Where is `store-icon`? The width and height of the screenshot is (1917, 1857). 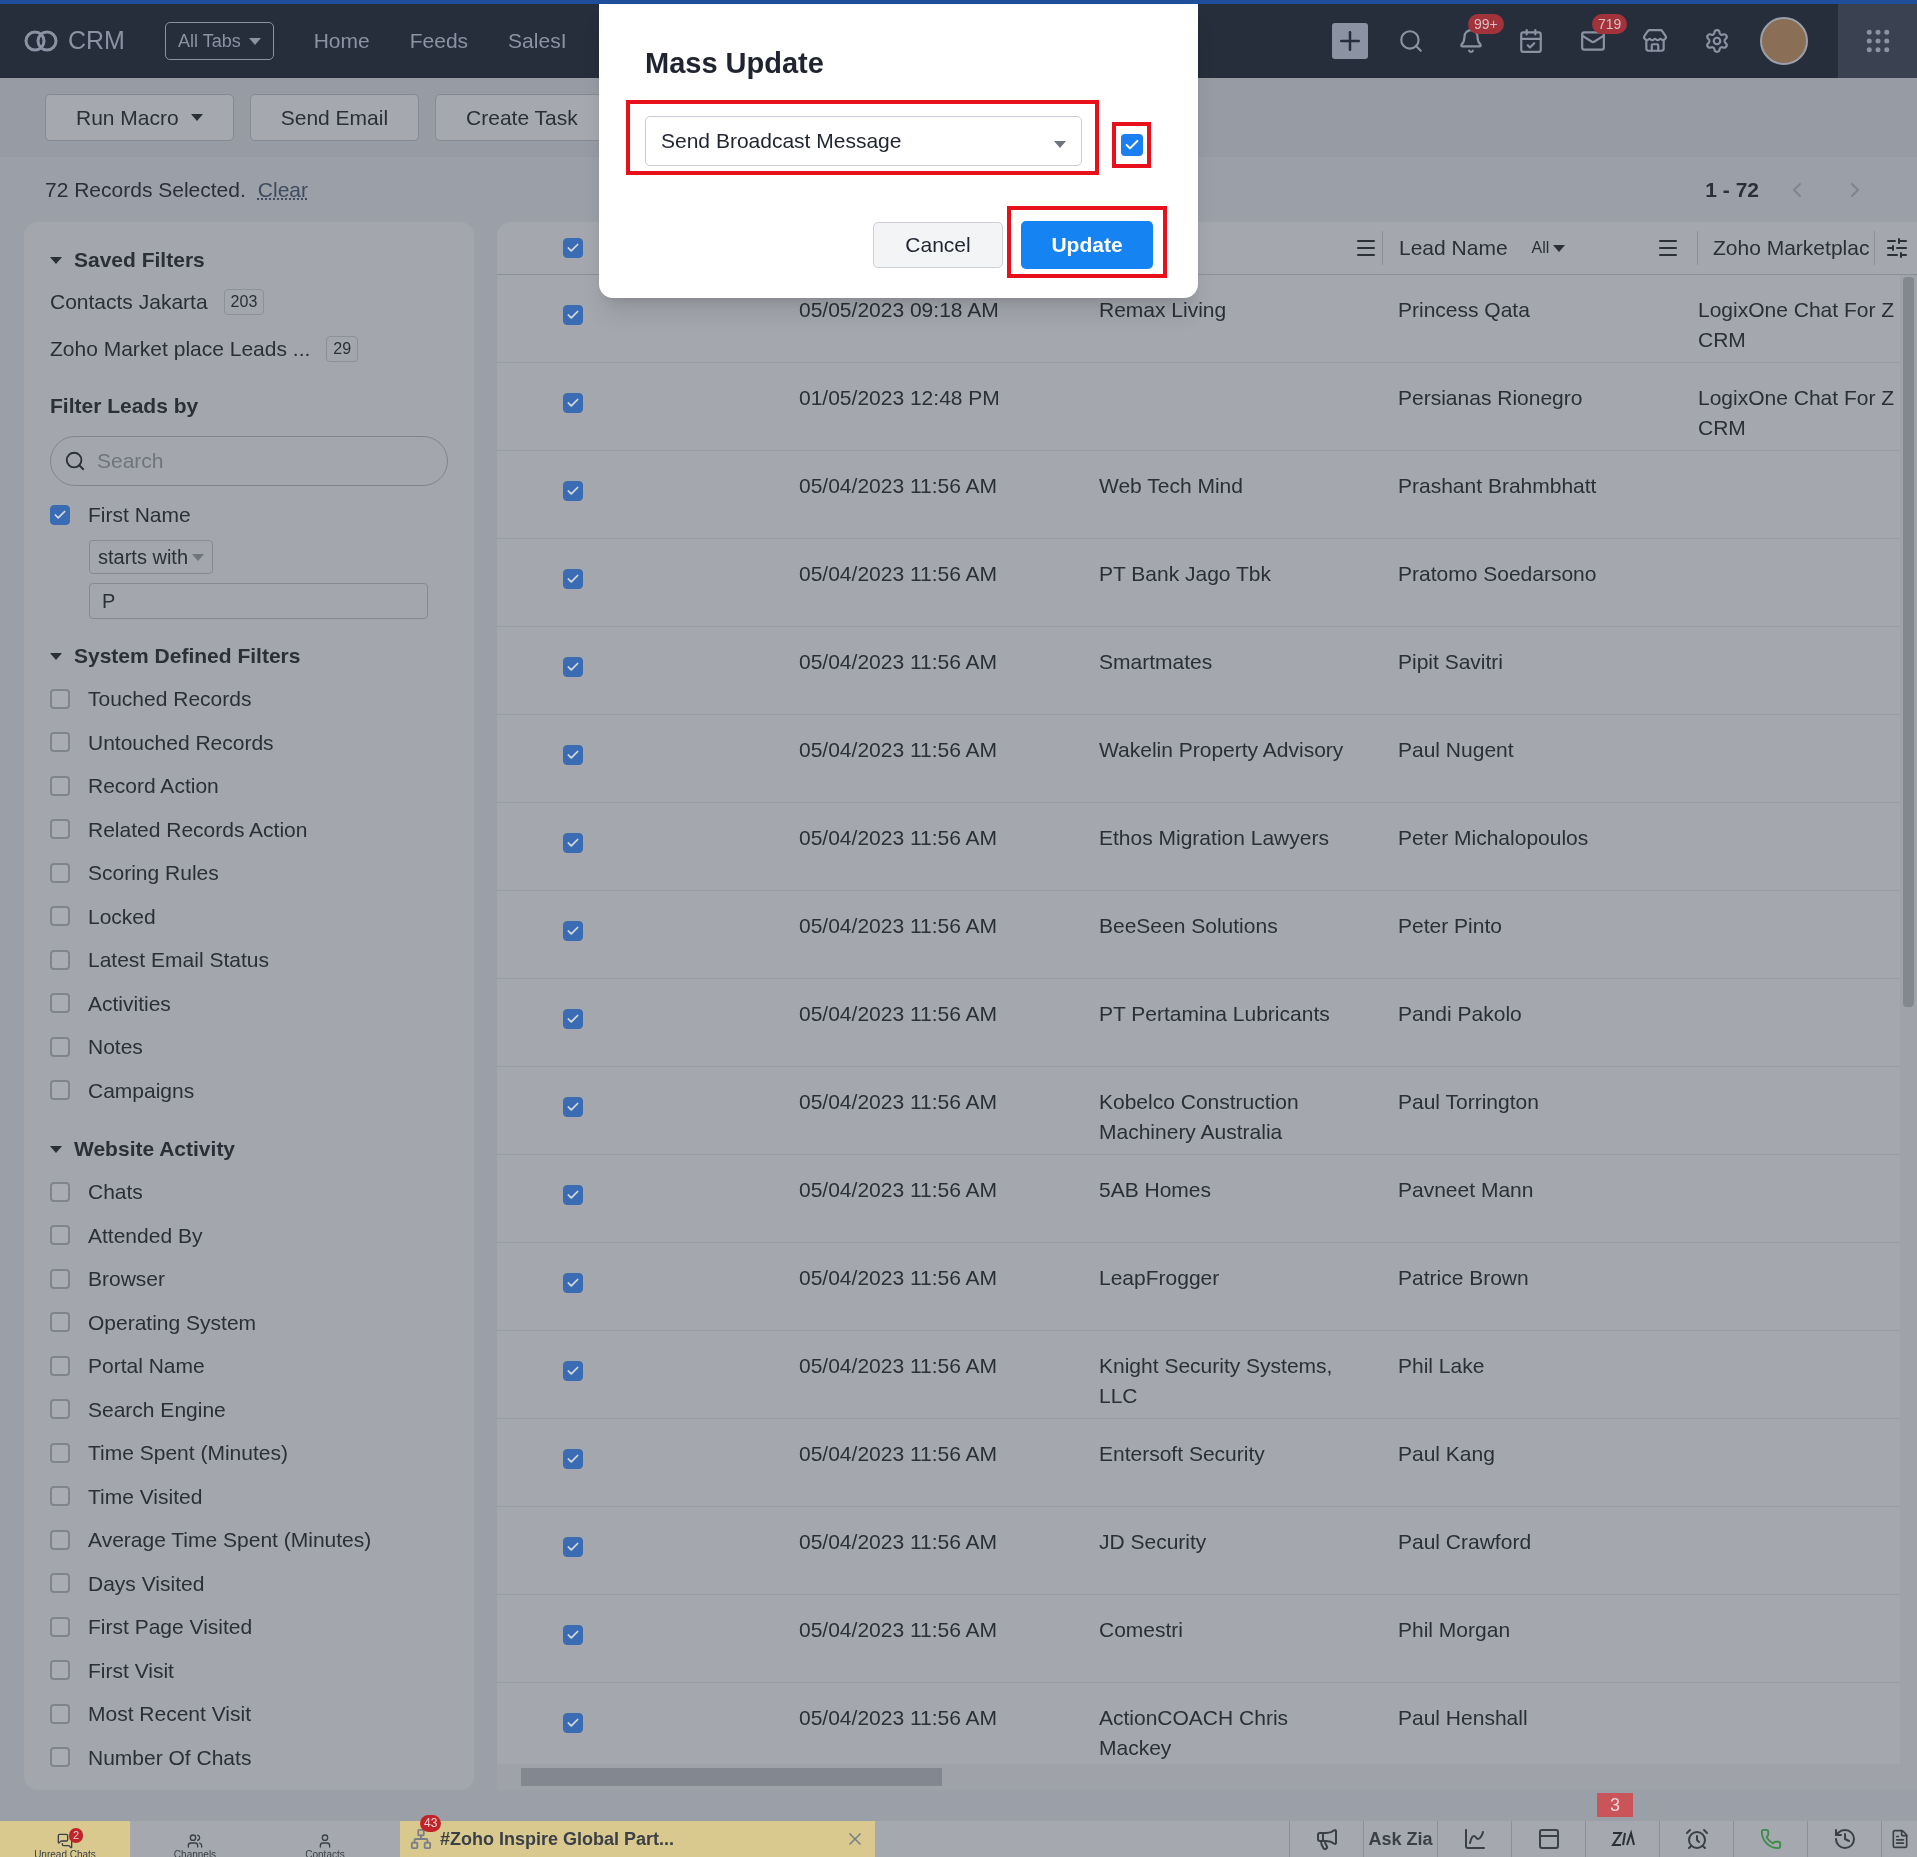
store-icon is located at coordinates (1655, 41).